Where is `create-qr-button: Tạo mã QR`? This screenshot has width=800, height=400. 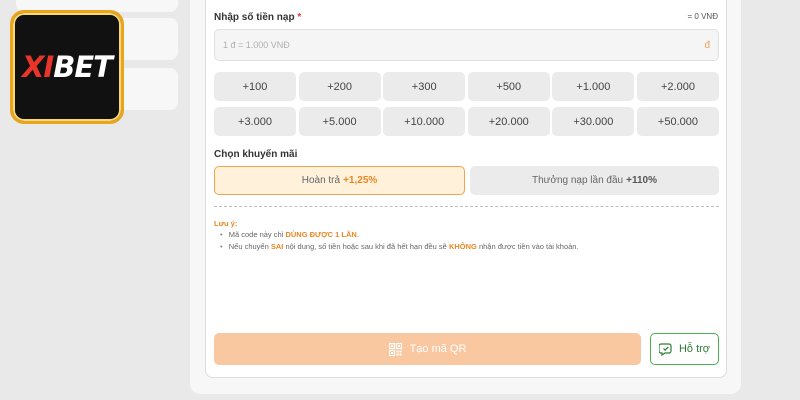 create-qr-button: Tạo mã QR is located at coordinates (427, 349).